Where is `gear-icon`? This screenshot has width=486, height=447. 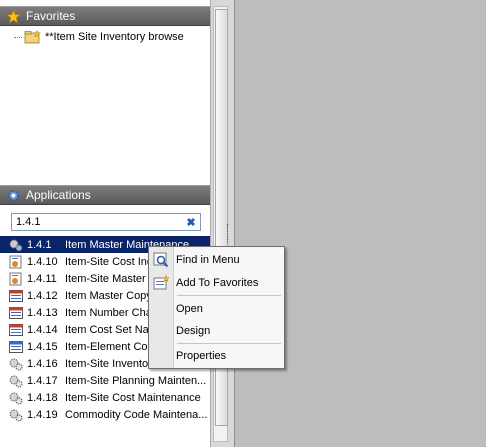
gear-icon is located at coordinates (13, 195).